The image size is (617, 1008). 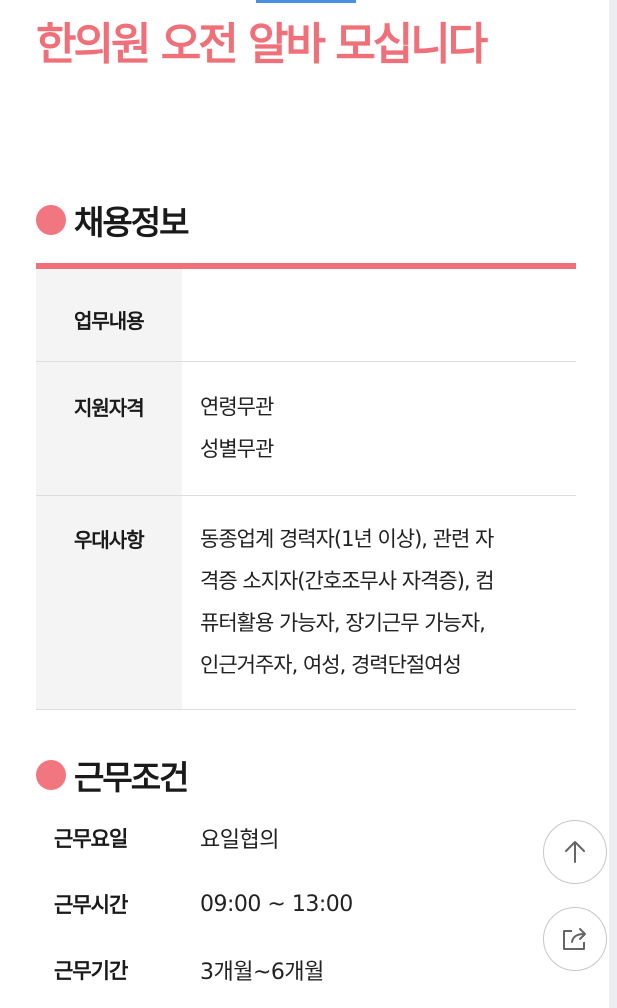 I want to click on share-button, so click(x=575, y=939).